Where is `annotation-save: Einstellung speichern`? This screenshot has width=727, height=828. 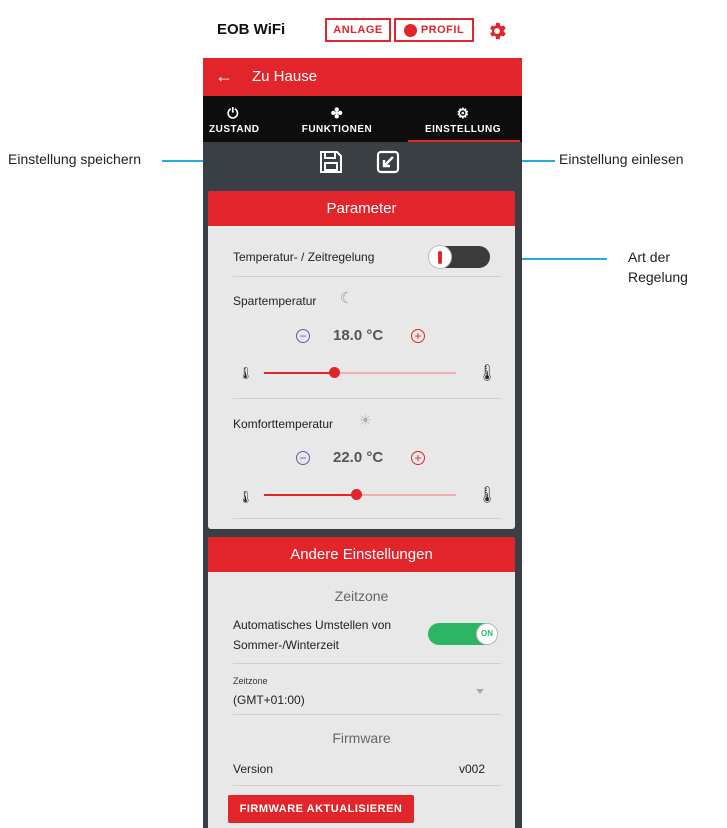
annotation-save: Einstellung speichern is located at coordinates (75, 159).